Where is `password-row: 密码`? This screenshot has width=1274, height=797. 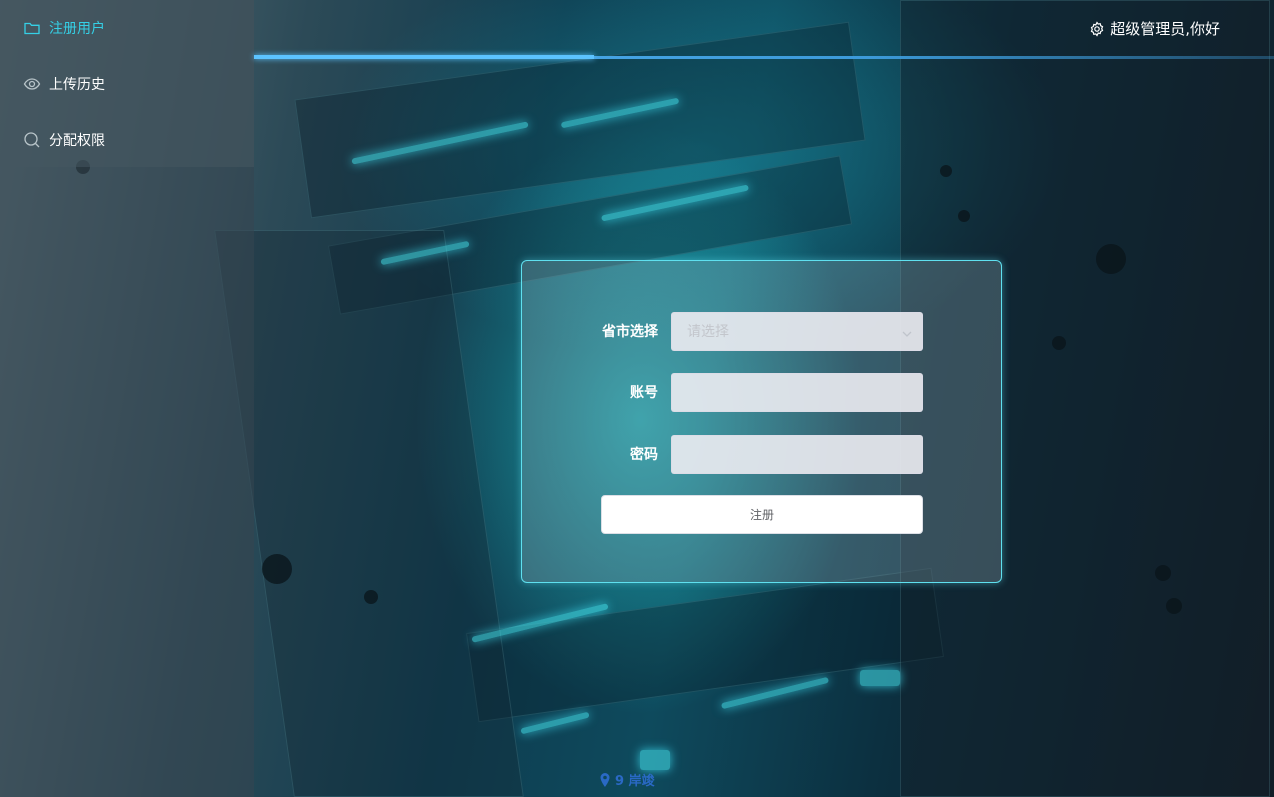
password-row: 密码 is located at coordinates (762, 454).